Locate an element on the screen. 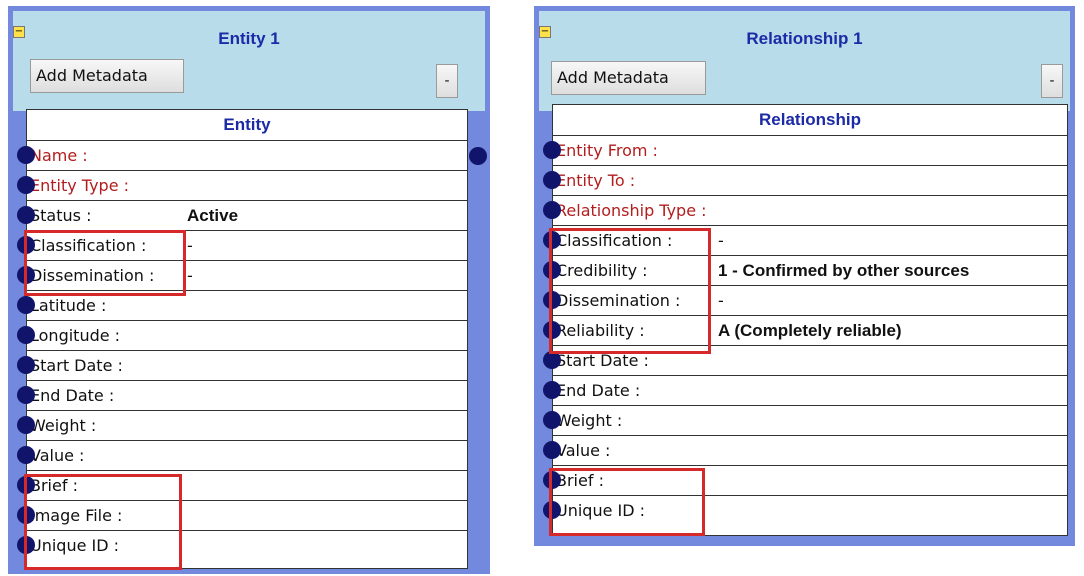  relationship-row-value: Value : is located at coordinates (810, 451).